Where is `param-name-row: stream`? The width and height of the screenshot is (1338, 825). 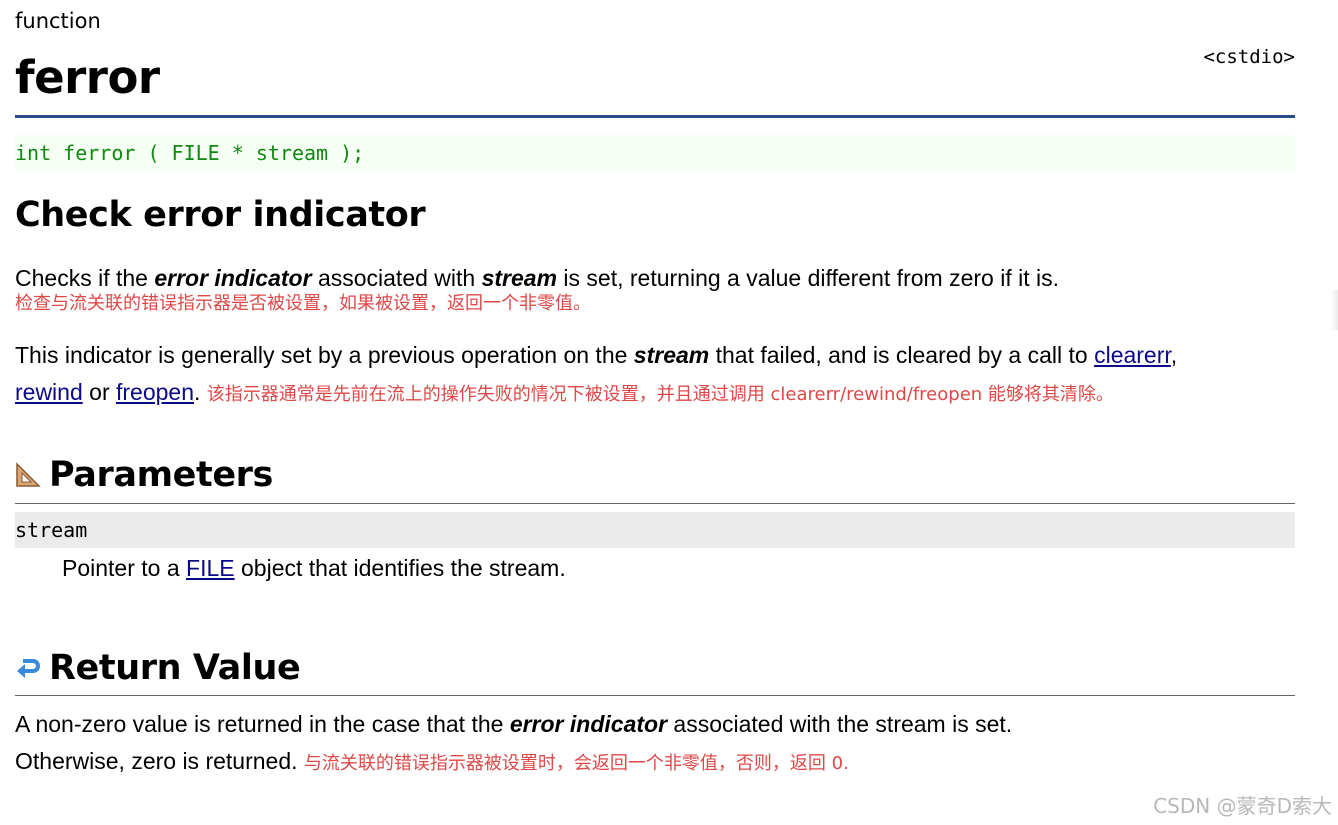 param-name-row: stream is located at coordinates (655, 530).